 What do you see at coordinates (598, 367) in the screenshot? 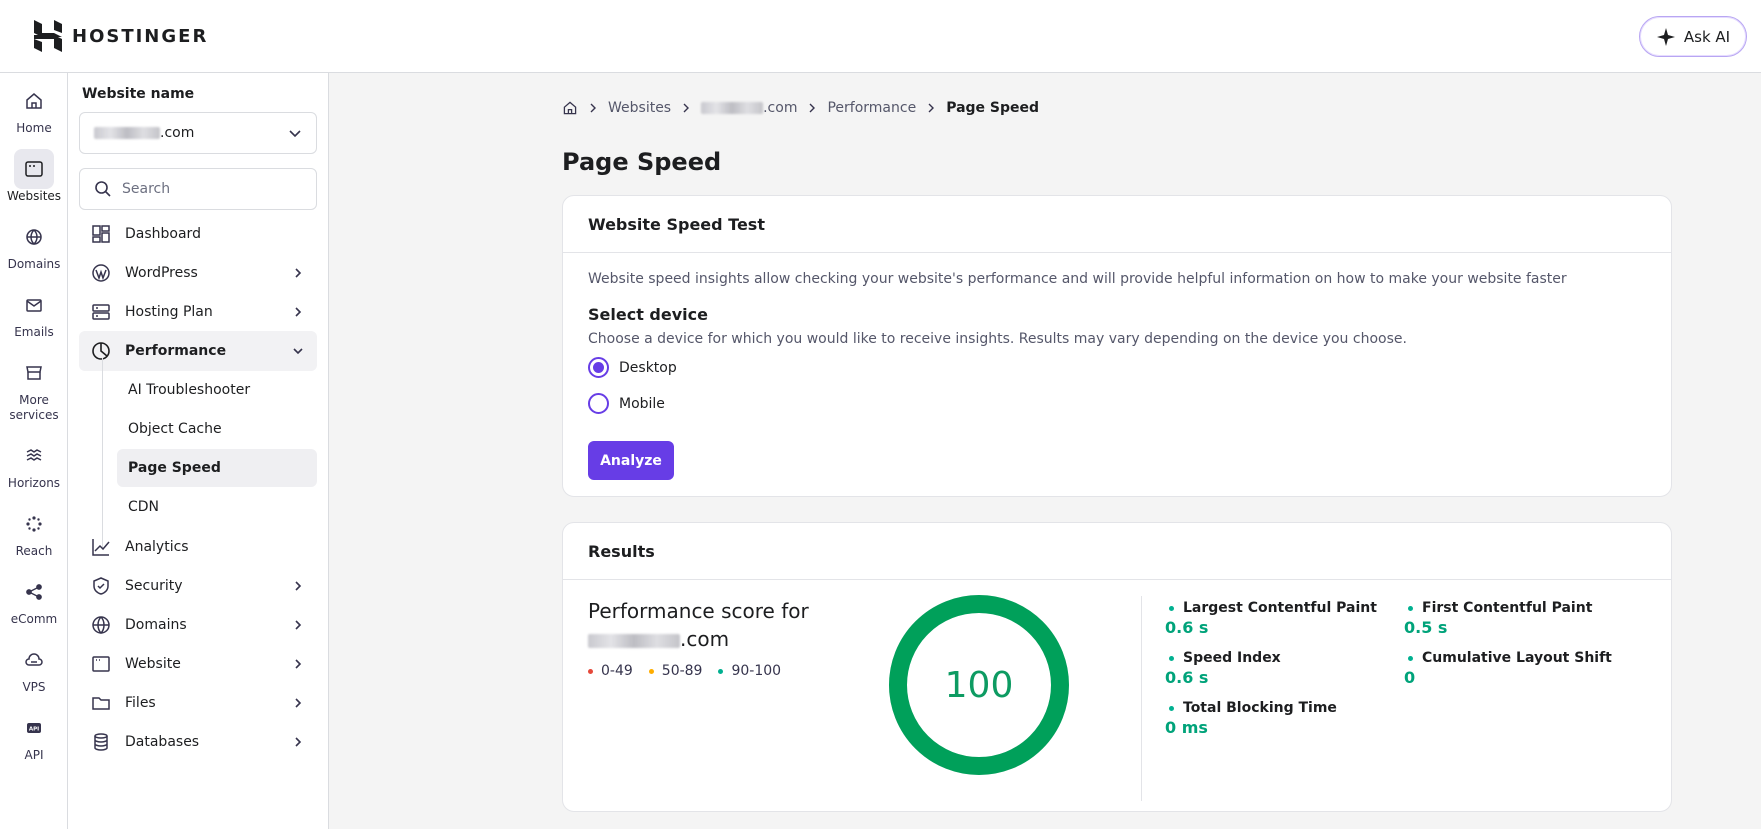
I see `radio-selected` at bounding box center [598, 367].